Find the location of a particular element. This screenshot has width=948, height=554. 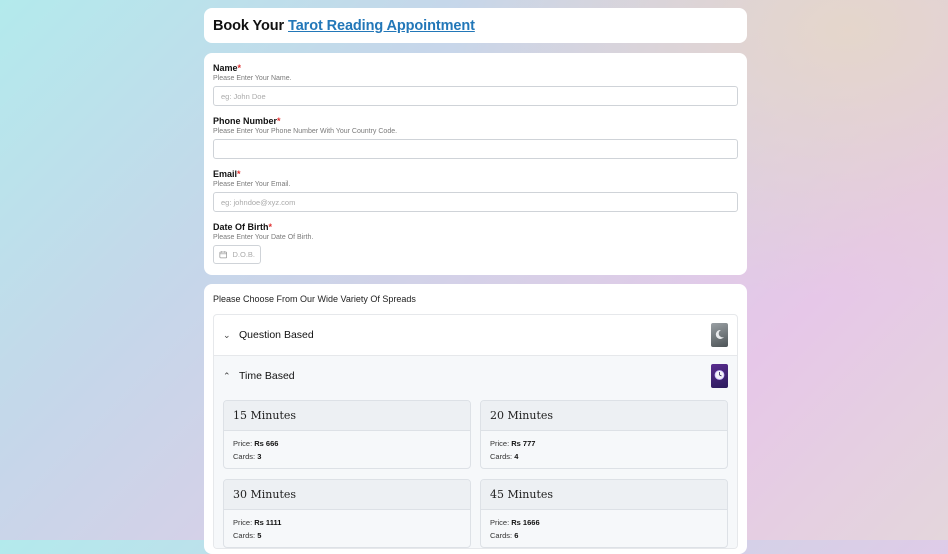

option-cards: Cards: 6 is located at coordinates (504, 535).